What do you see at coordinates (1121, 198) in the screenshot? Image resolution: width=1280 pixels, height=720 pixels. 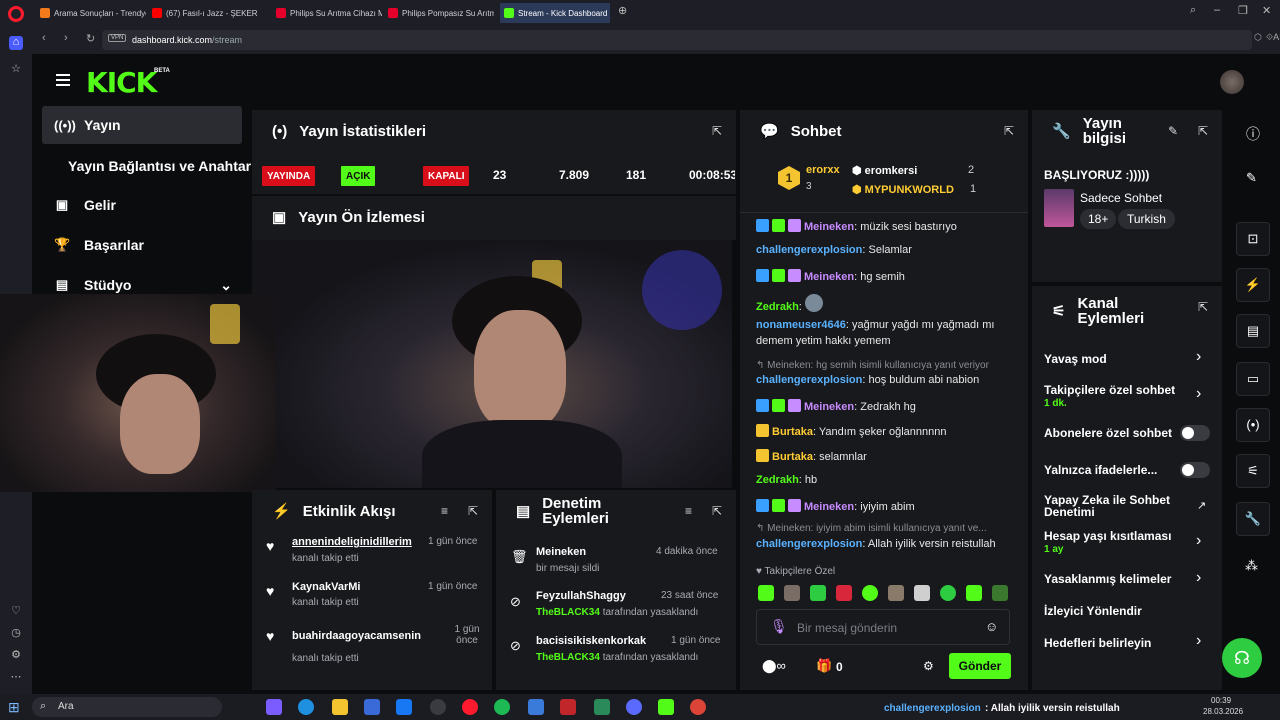 I see `category-name: Sadece Sohbet` at bounding box center [1121, 198].